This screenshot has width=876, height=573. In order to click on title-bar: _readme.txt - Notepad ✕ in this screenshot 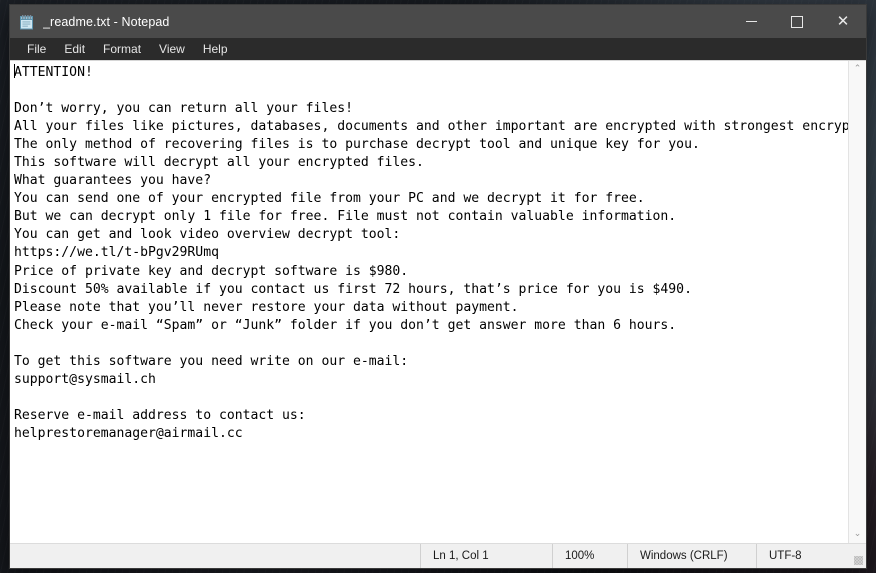, I will do `click(438, 21)`.